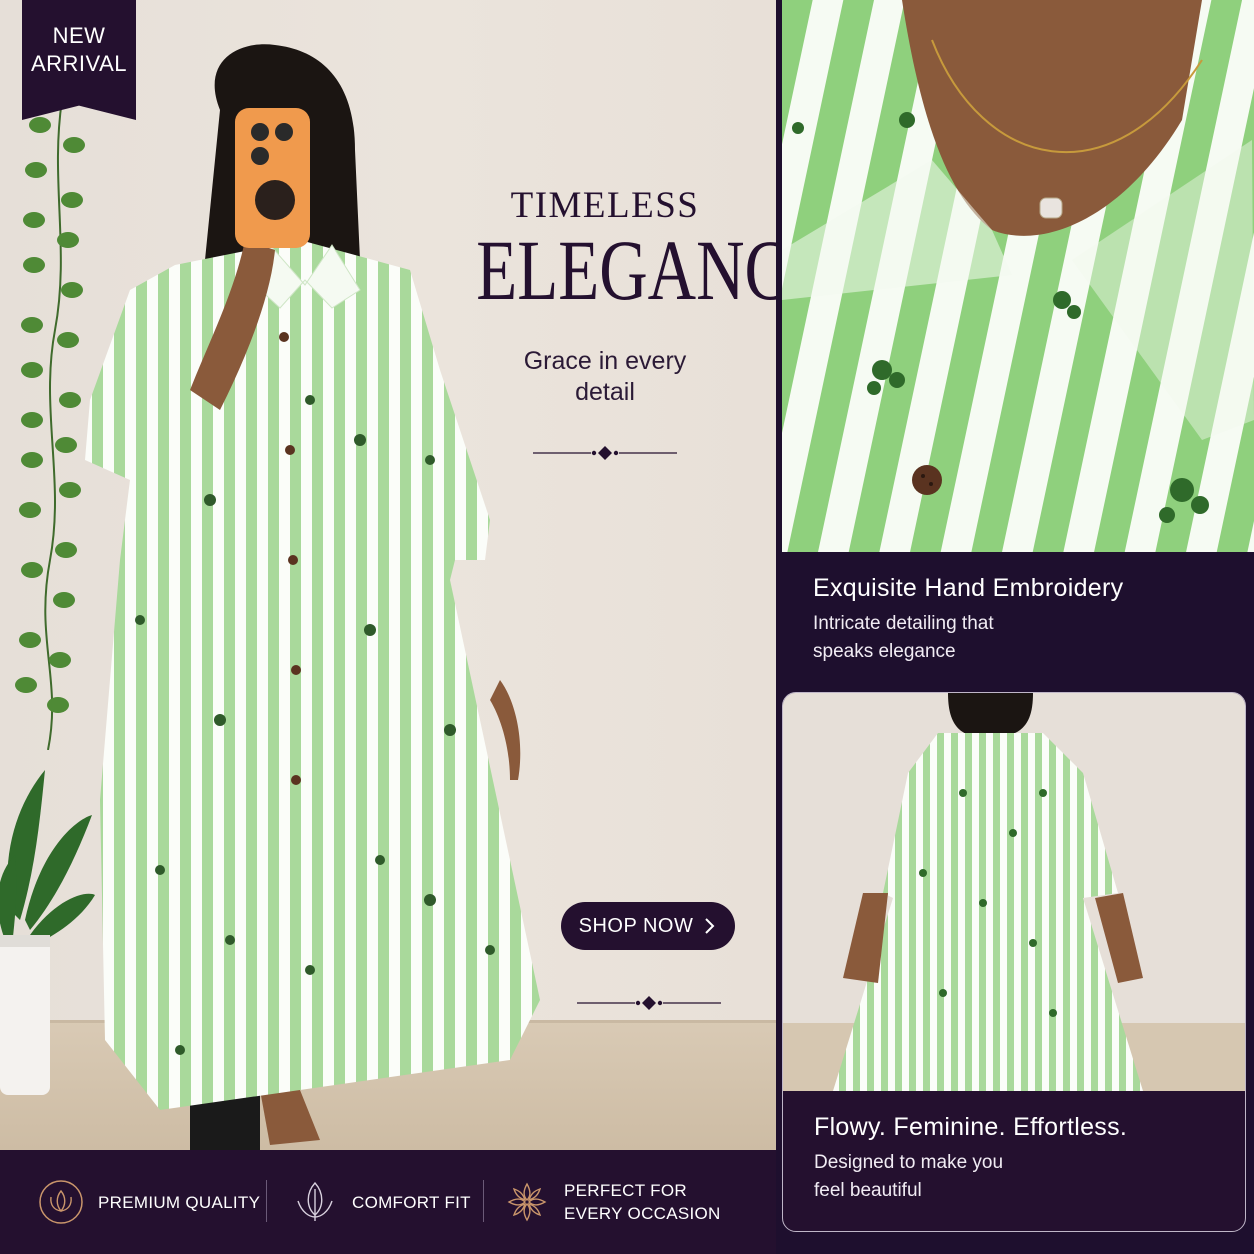  What do you see at coordinates (625, 1190) in the screenshot?
I see `feature-3-line-1: PERFECT FOR` at bounding box center [625, 1190].